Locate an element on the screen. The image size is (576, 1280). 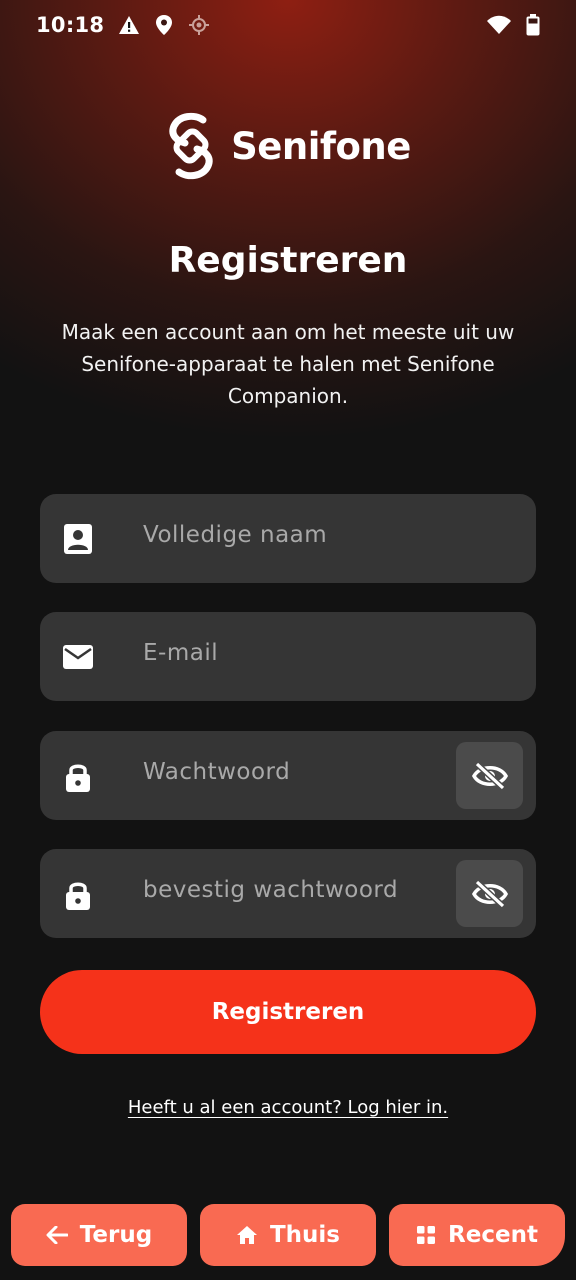
toggle-password-visibility-button is located at coordinates (489, 775).